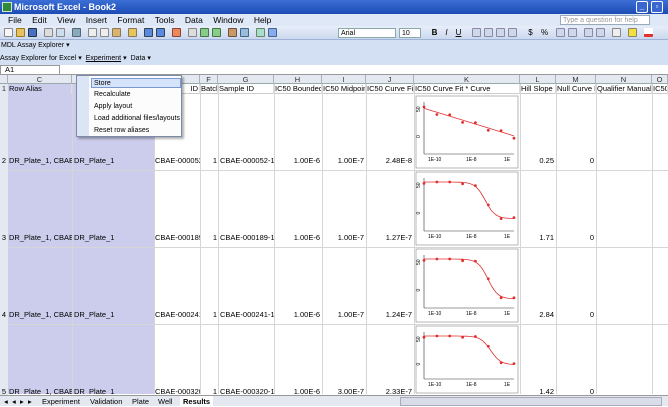 The image size is (668, 407). I want to click on tab-experiment: Experiment, so click(61, 401).